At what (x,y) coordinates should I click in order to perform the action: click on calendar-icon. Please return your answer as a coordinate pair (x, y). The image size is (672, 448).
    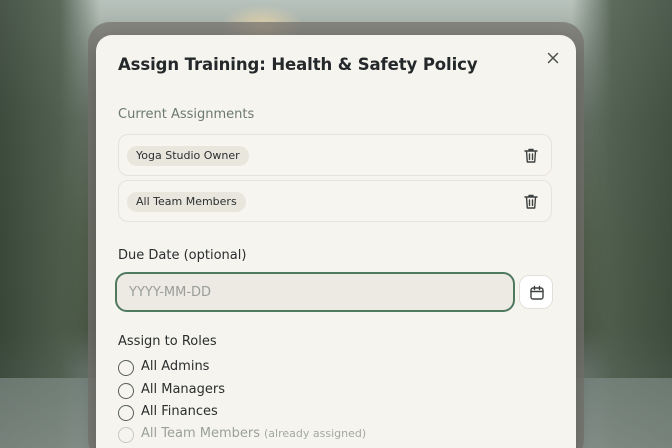
    Looking at the image, I should click on (537, 292).